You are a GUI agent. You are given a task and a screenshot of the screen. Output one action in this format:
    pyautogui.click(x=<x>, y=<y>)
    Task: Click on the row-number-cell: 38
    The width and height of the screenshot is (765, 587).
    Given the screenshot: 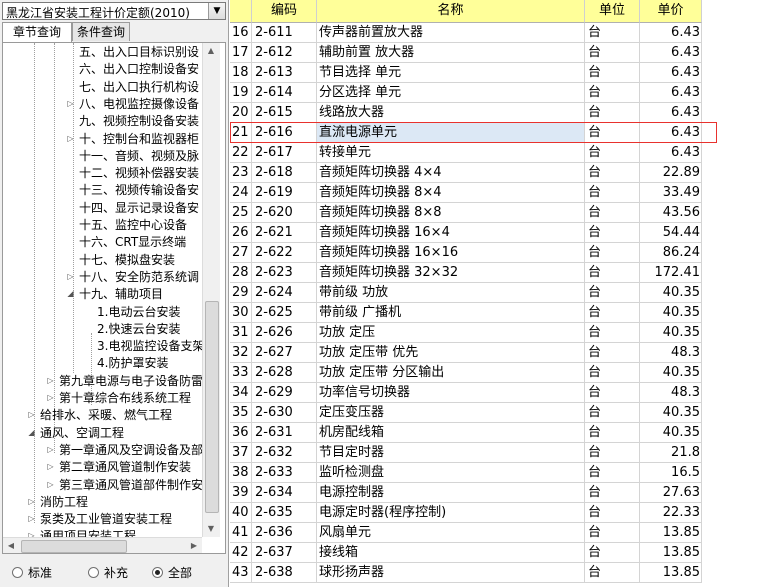 What is the action you would take?
    pyautogui.click(x=241, y=473)
    